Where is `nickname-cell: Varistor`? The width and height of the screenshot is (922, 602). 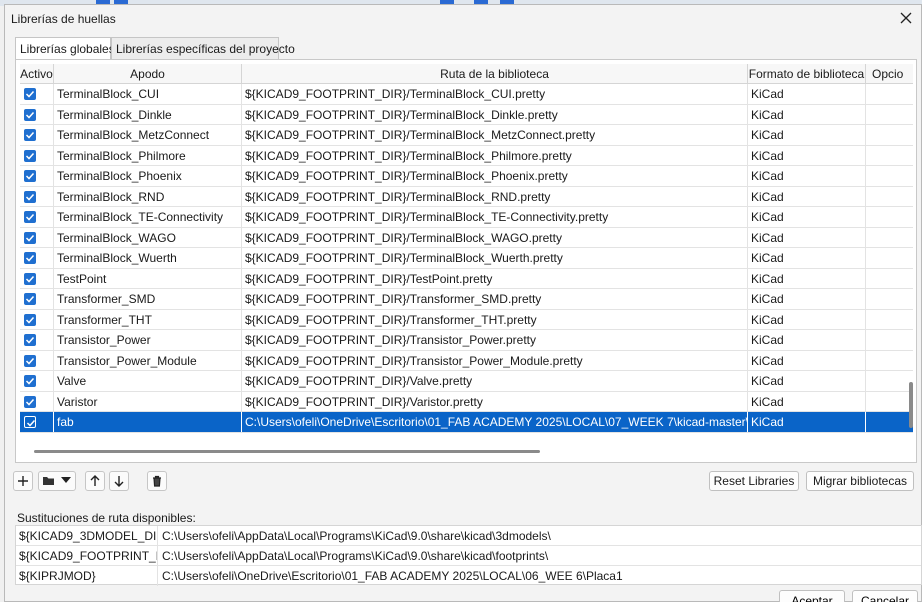
nickname-cell: Varistor is located at coordinates (148, 401).